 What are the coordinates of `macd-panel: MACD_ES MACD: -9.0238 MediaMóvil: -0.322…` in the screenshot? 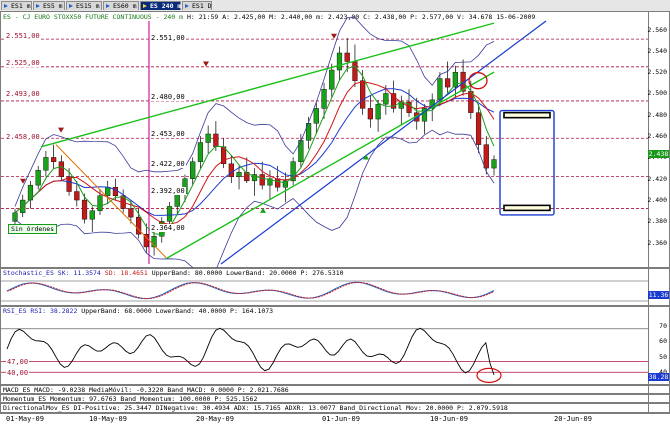 It's located at (335, 389).